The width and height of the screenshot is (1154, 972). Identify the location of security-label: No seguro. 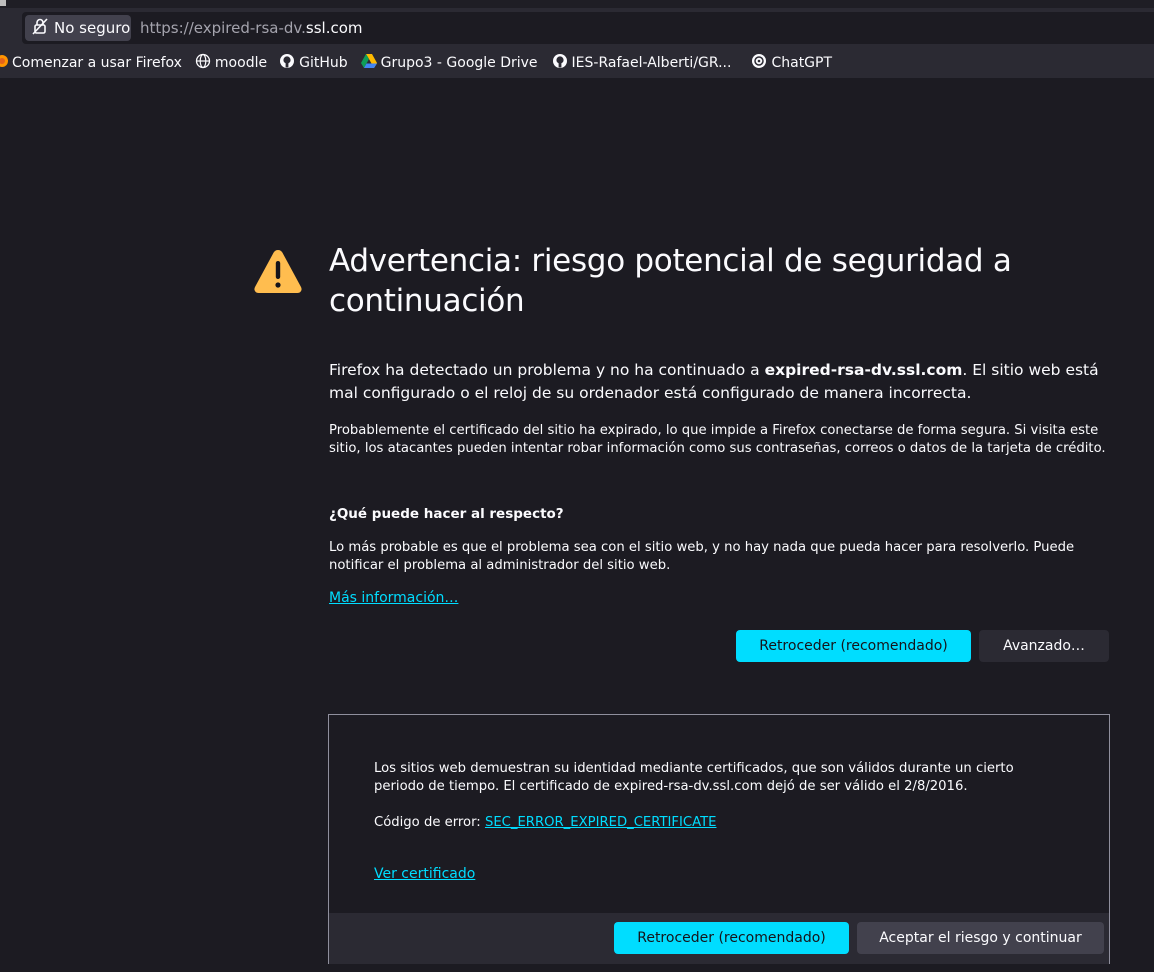
(92, 28).